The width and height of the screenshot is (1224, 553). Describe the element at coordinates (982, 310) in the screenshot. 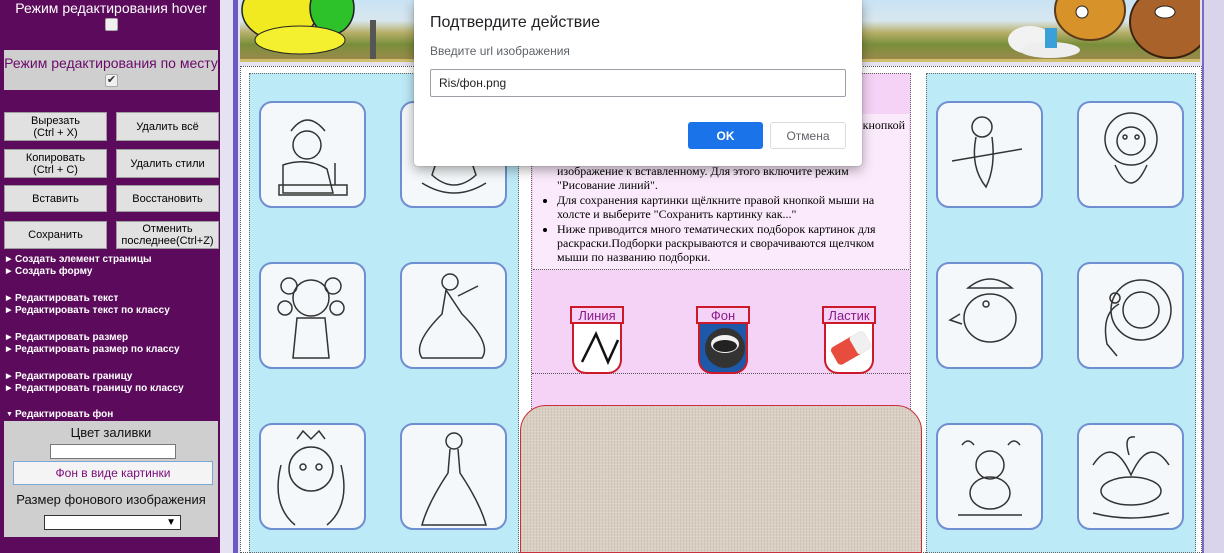

I see `bird-hat-image` at that location.